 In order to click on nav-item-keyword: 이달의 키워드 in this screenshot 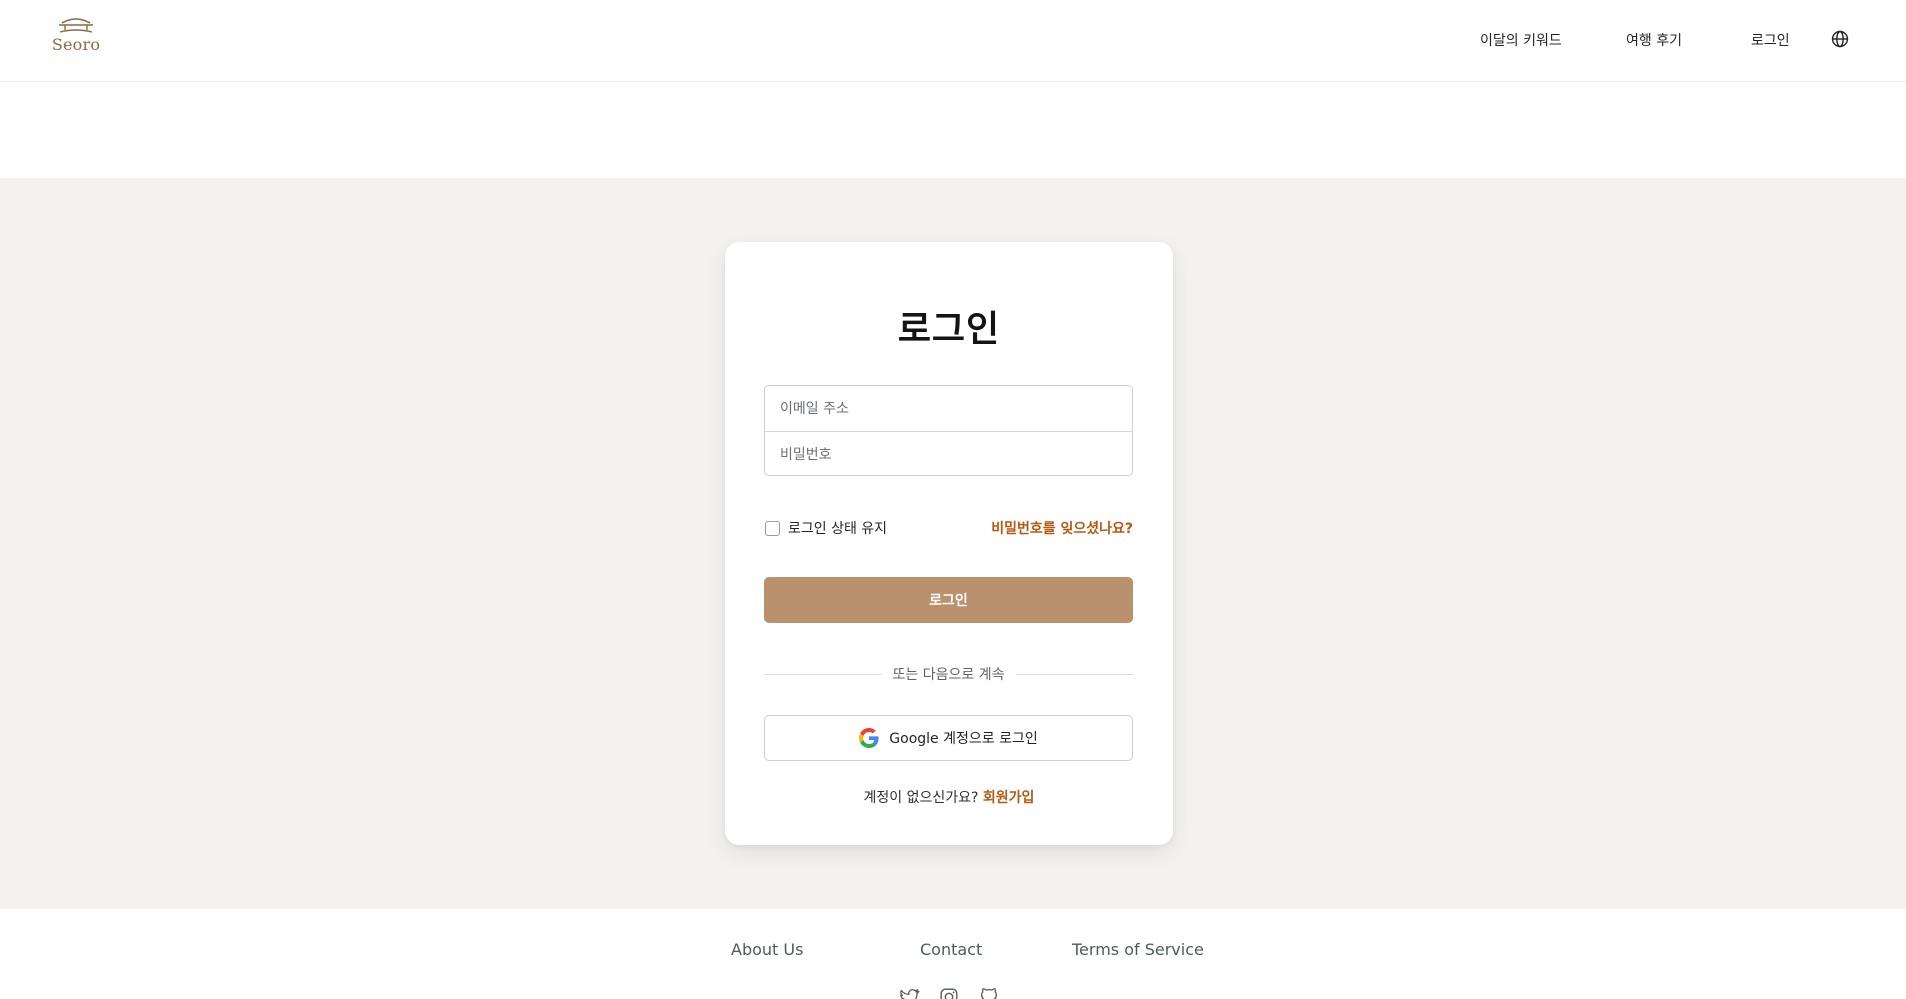, I will do `click(1521, 40)`.